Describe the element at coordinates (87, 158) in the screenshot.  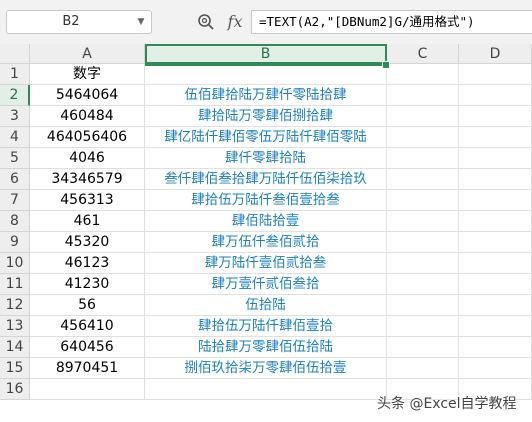
I see `cell-a: 4046` at that location.